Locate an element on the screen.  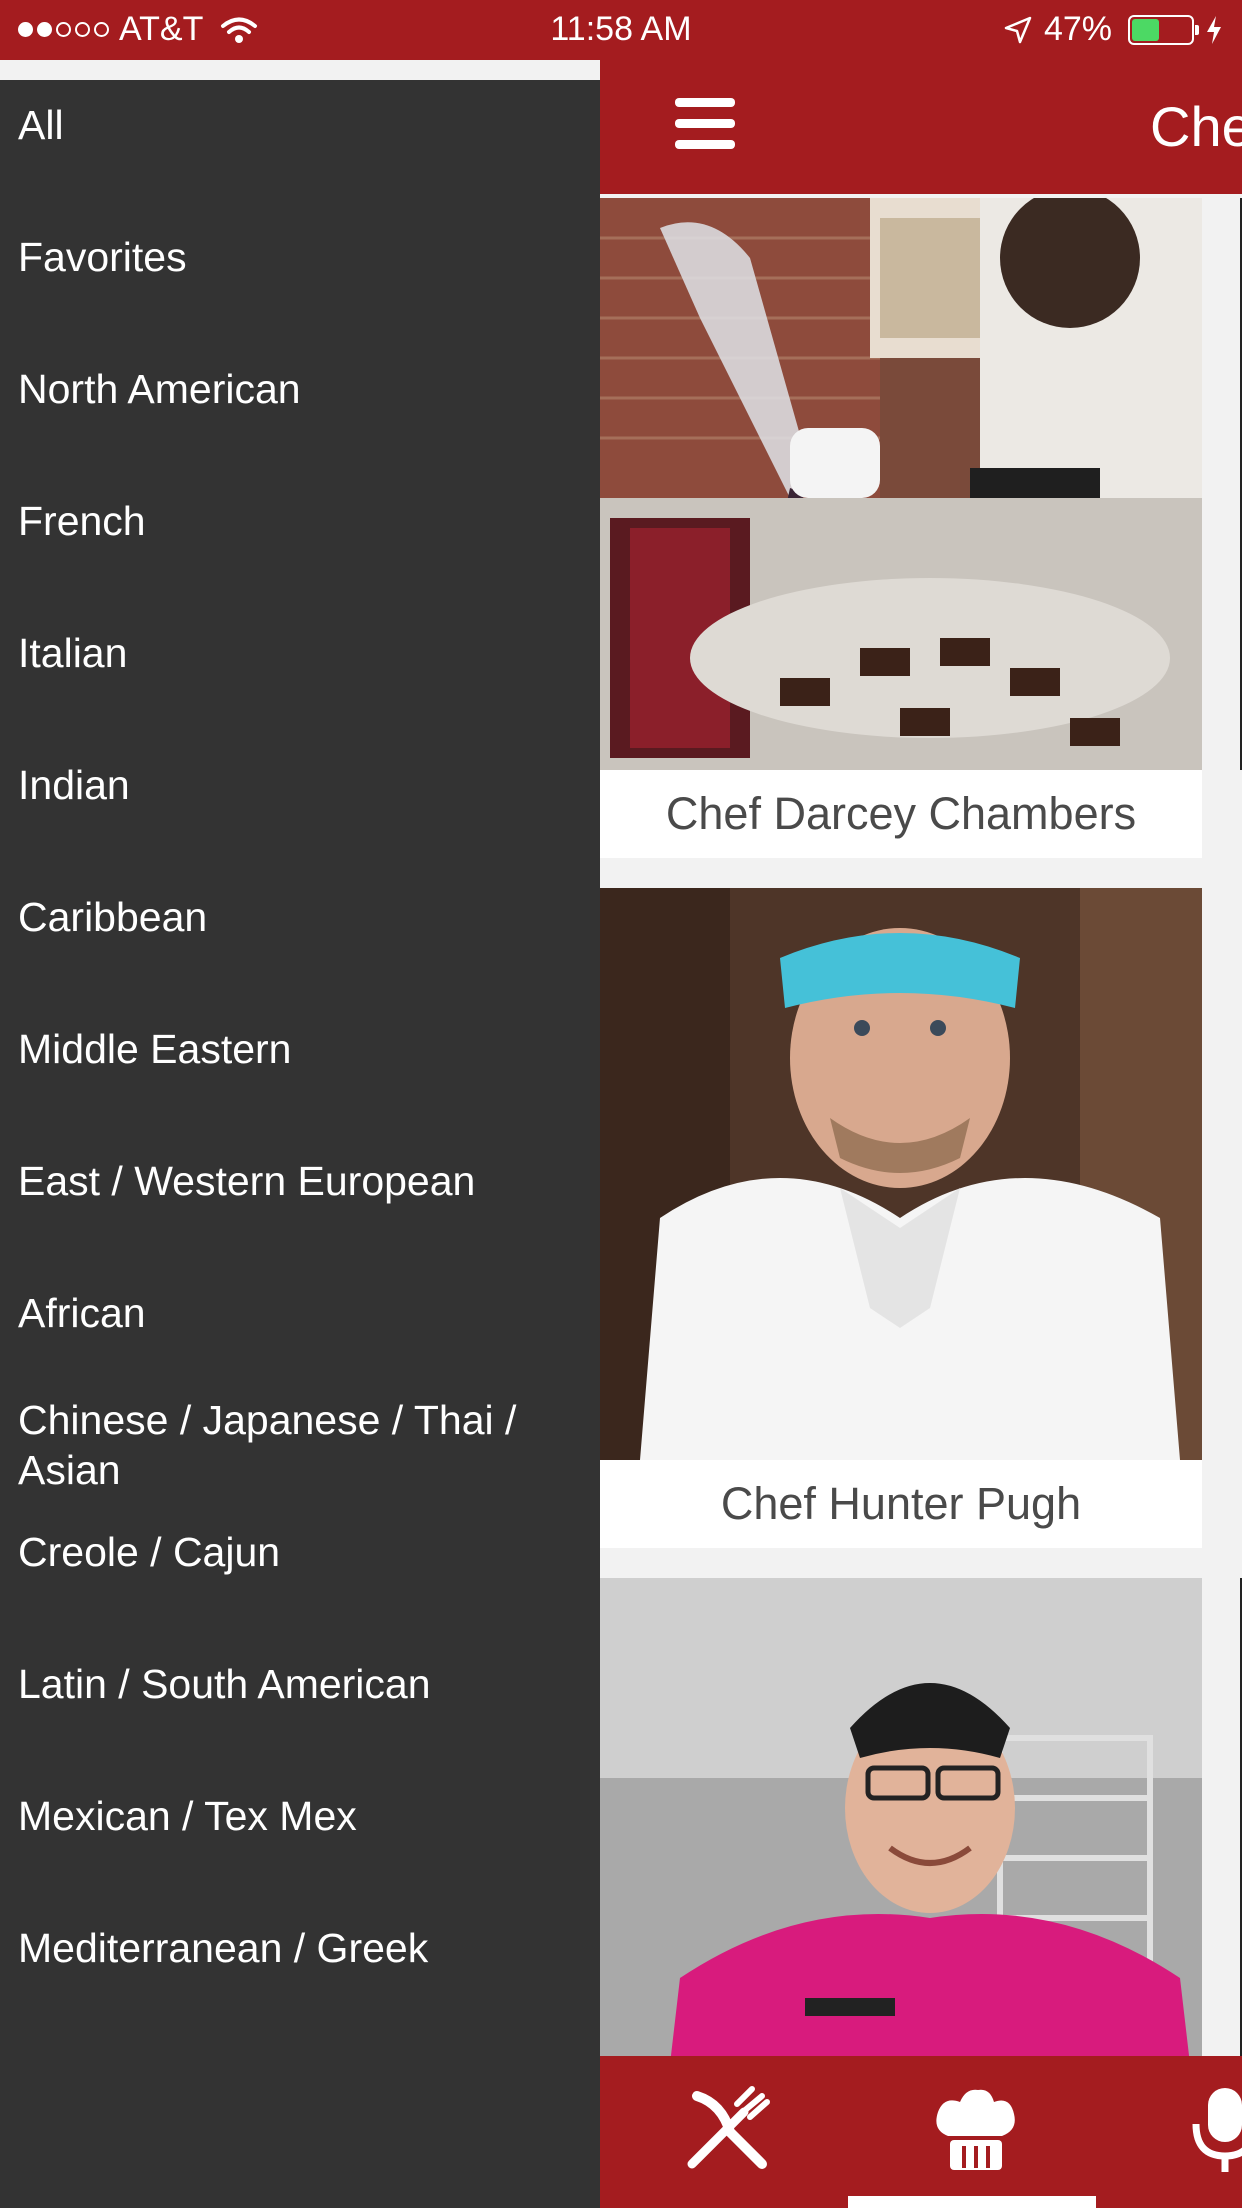
chef-hat-icon is located at coordinates (975, 2129).